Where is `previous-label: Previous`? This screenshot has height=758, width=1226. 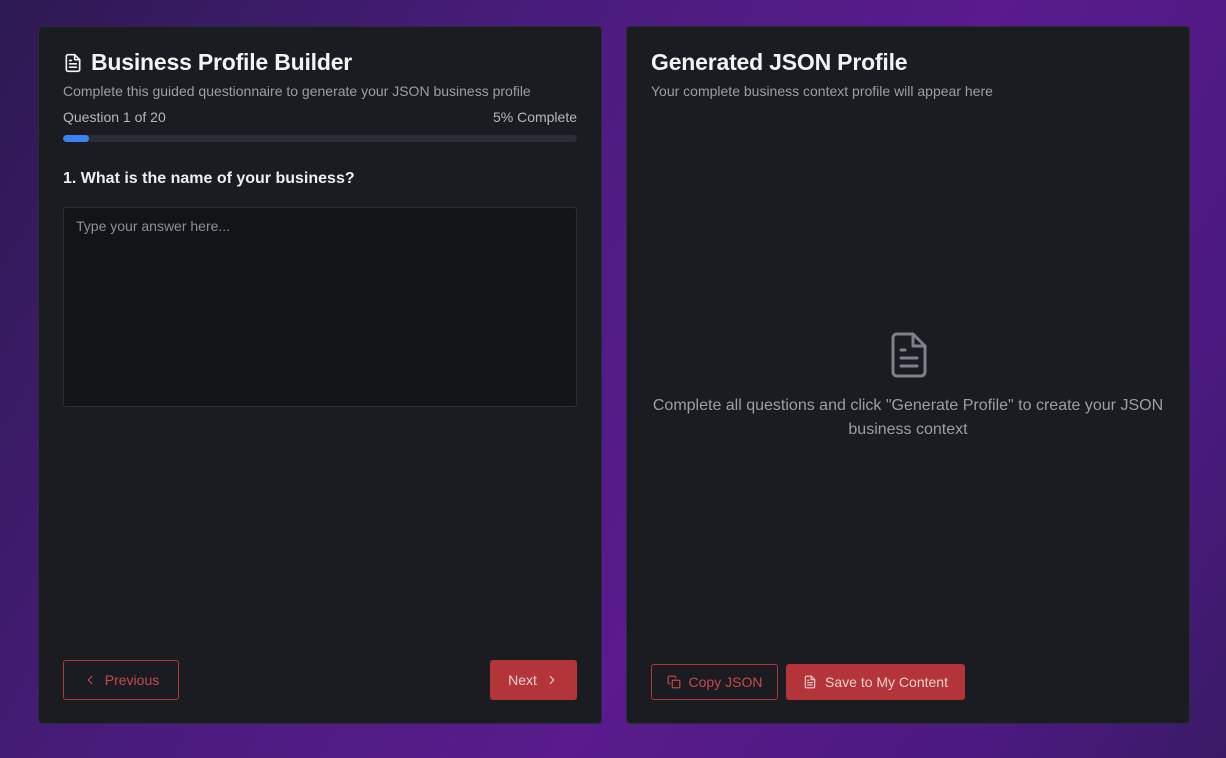
previous-label: Previous is located at coordinates (132, 680).